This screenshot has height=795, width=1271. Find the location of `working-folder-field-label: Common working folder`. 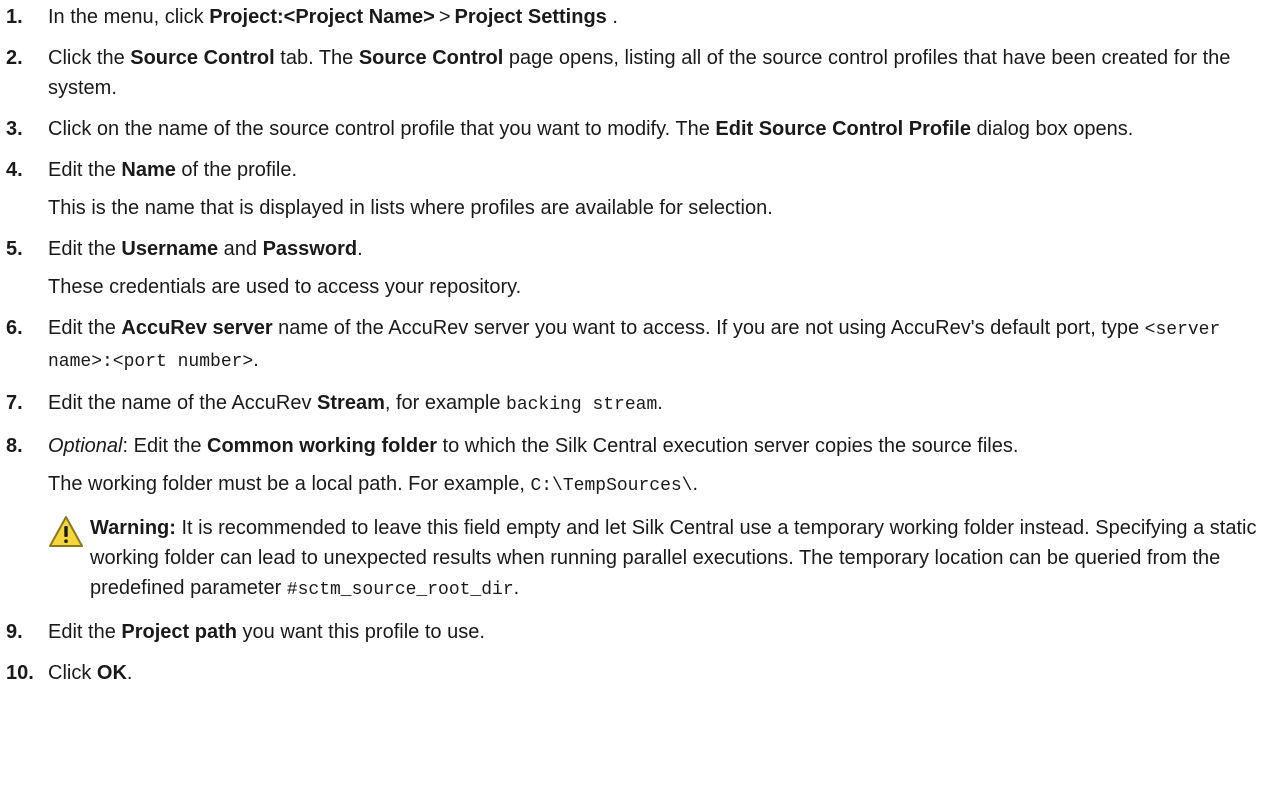

working-folder-field-label: Common working folder is located at coordinates (322, 446).